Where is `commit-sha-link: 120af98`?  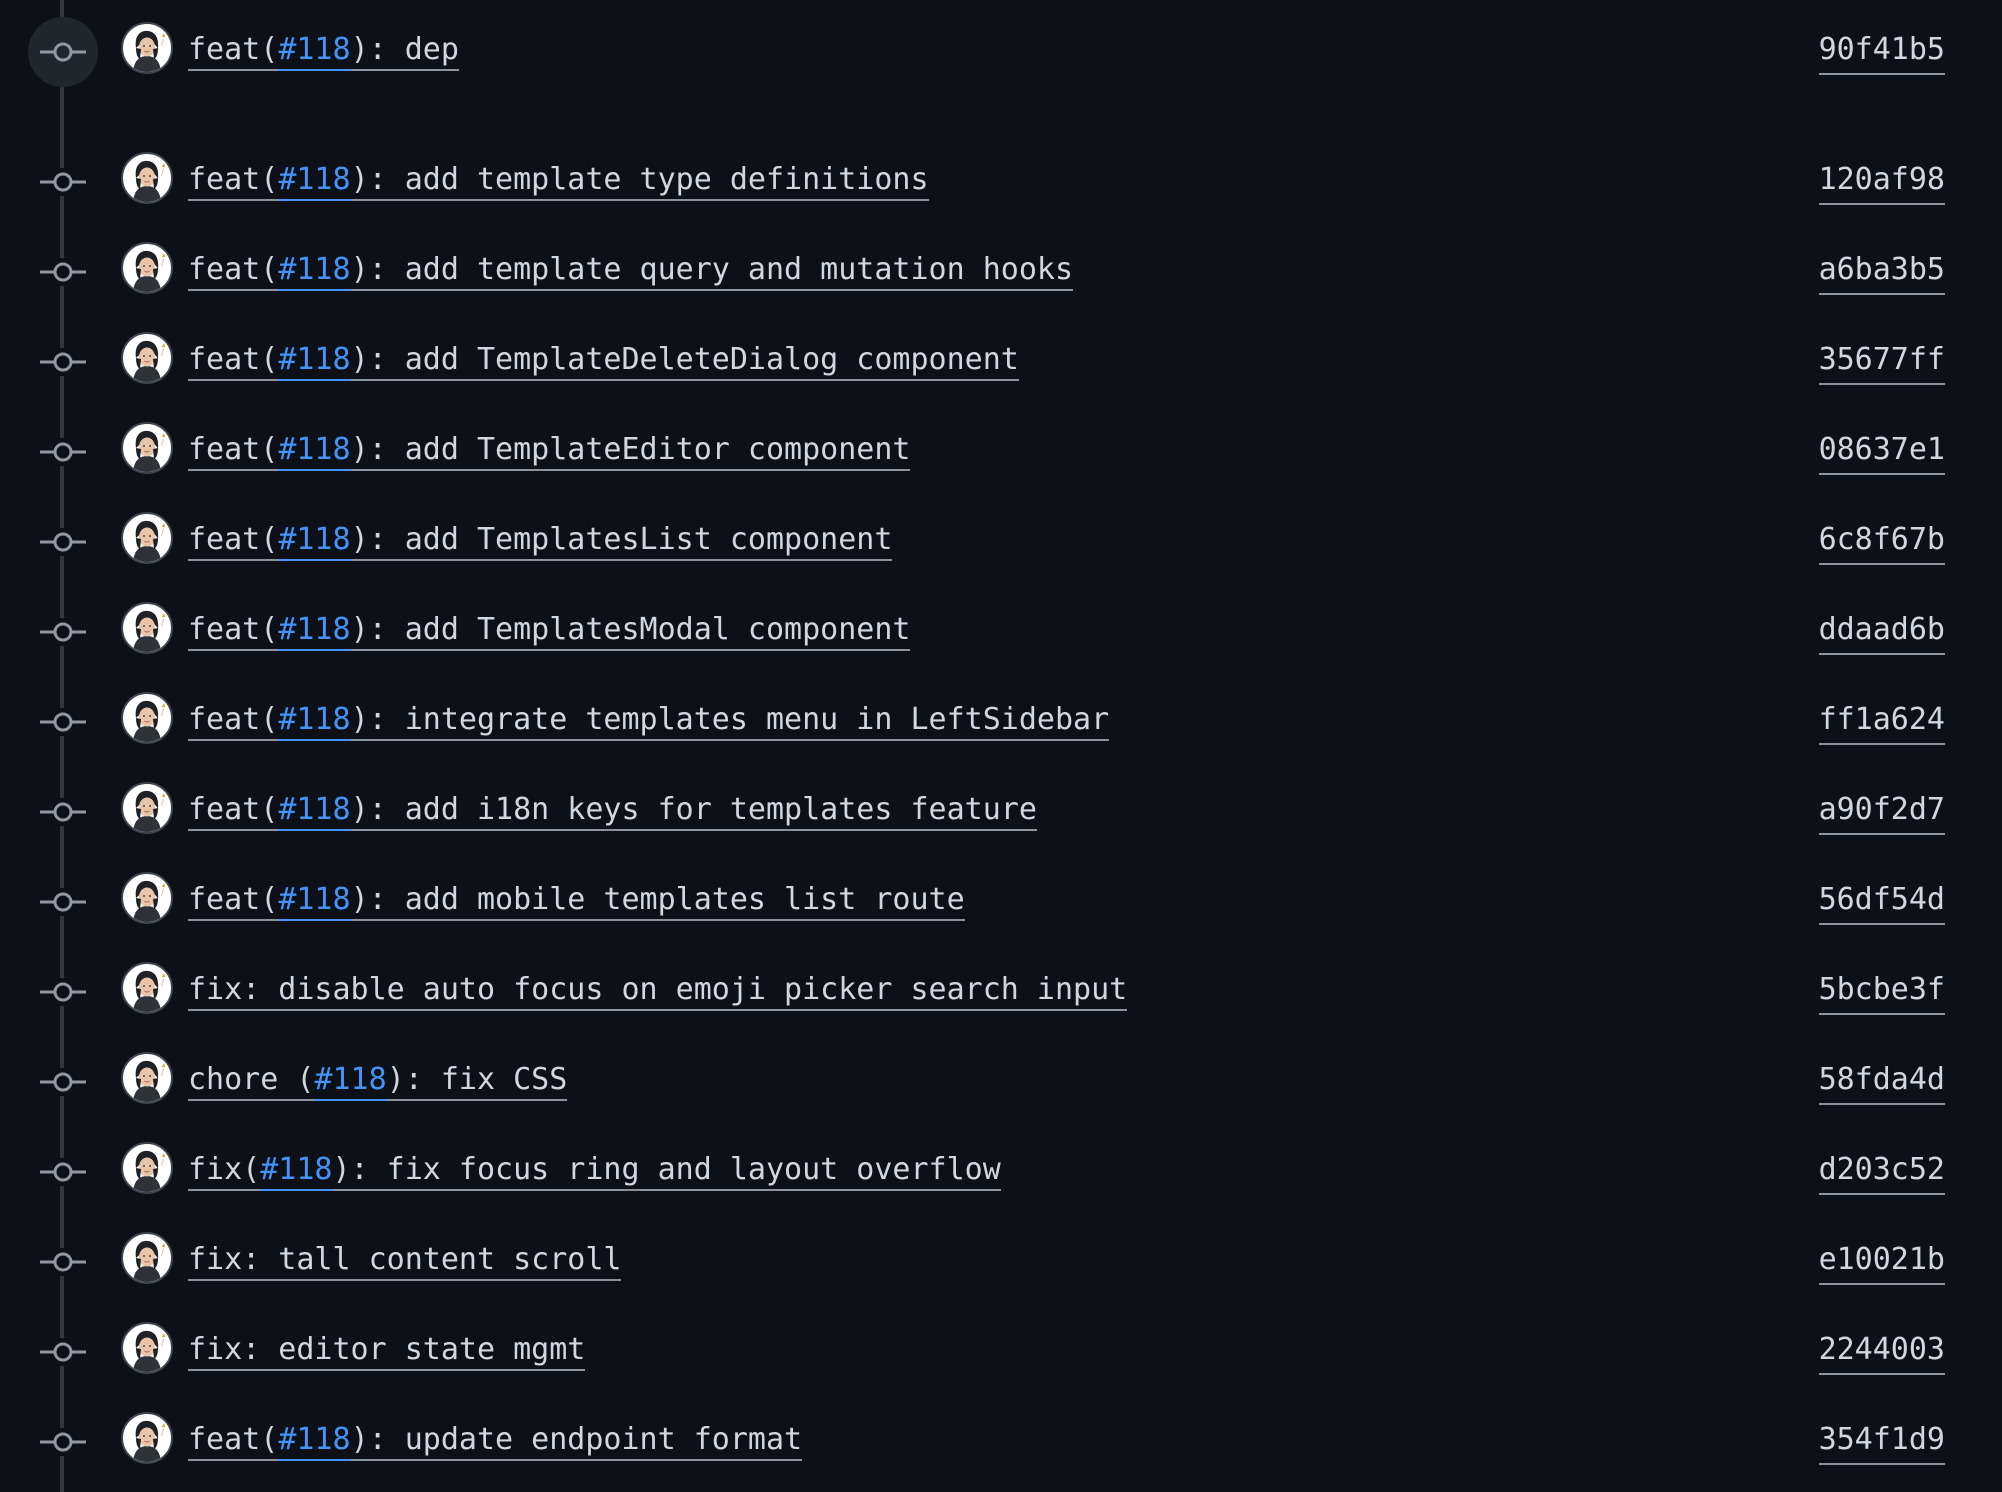 commit-sha-link: 120af98 is located at coordinates (1881, 182).